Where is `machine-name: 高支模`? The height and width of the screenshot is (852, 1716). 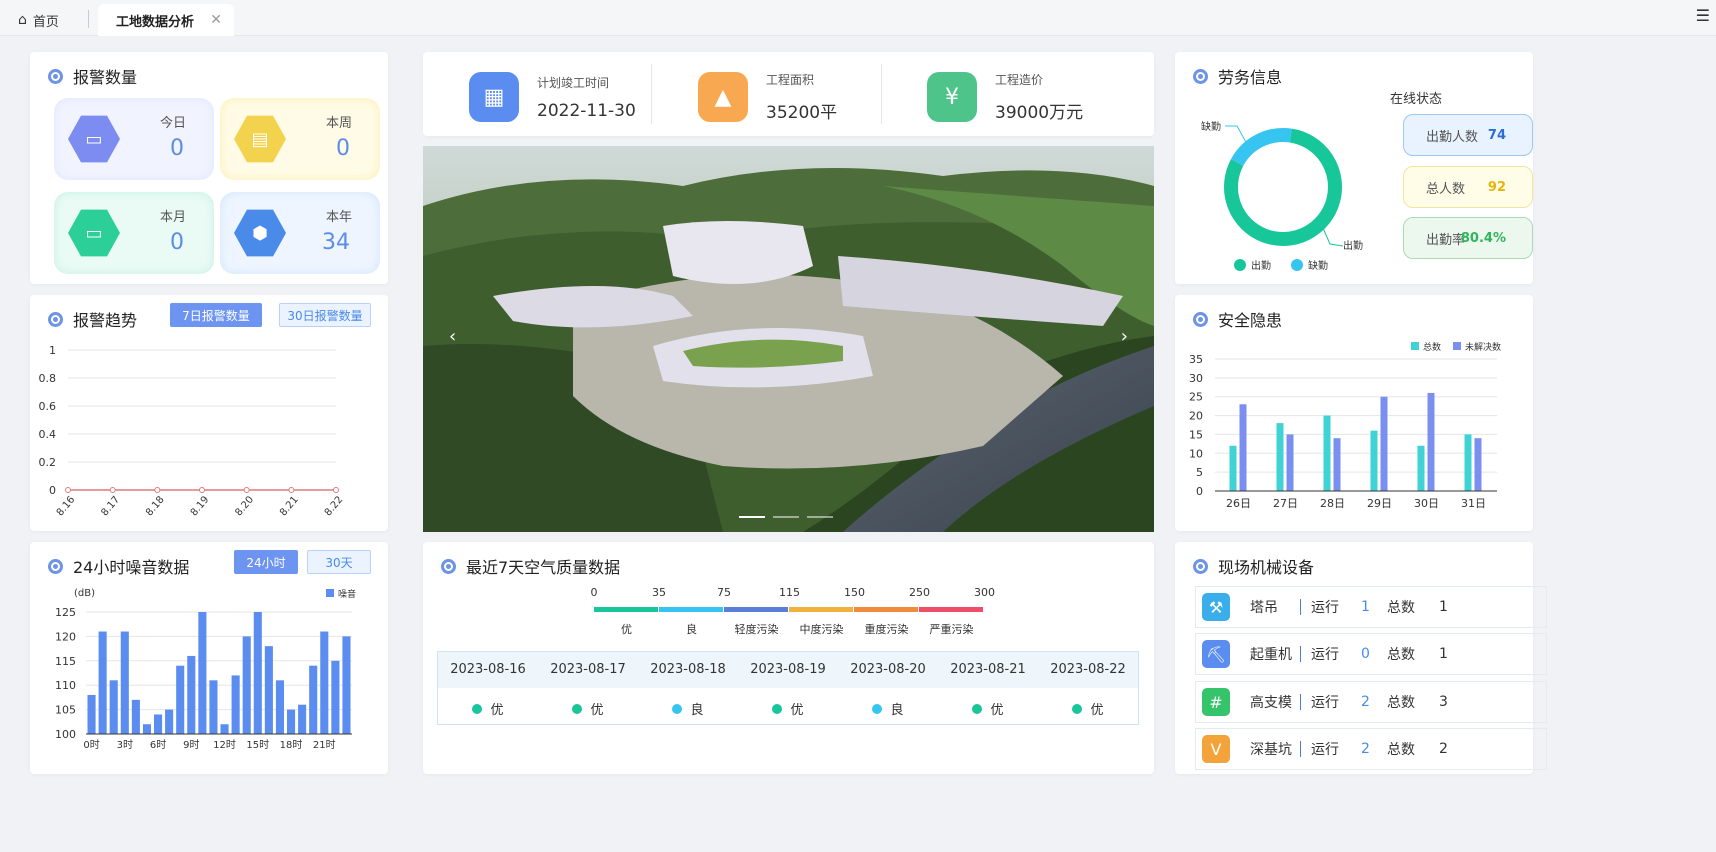 machine-name: 高支模 is located at coordinates (1271, 703).